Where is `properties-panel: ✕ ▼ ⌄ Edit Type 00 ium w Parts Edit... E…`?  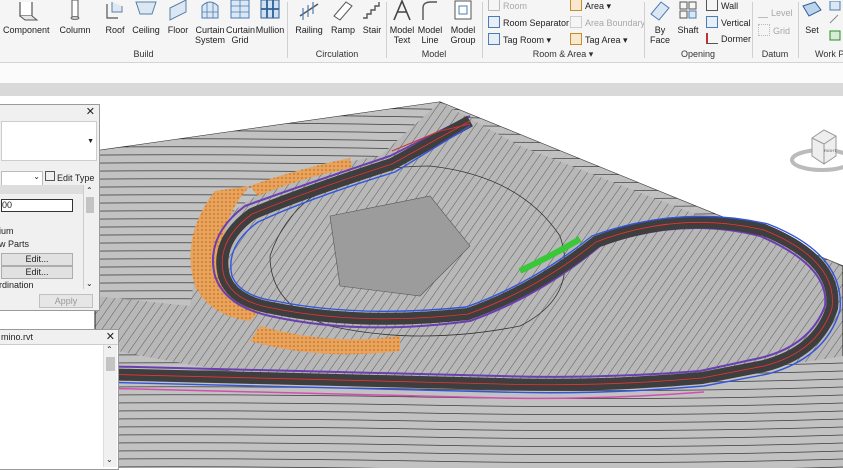 properties-panel: ✕ ▼ ⌄ Edit Type 00 ium w Parts Edit... E… is located at coordinates (50, 207).